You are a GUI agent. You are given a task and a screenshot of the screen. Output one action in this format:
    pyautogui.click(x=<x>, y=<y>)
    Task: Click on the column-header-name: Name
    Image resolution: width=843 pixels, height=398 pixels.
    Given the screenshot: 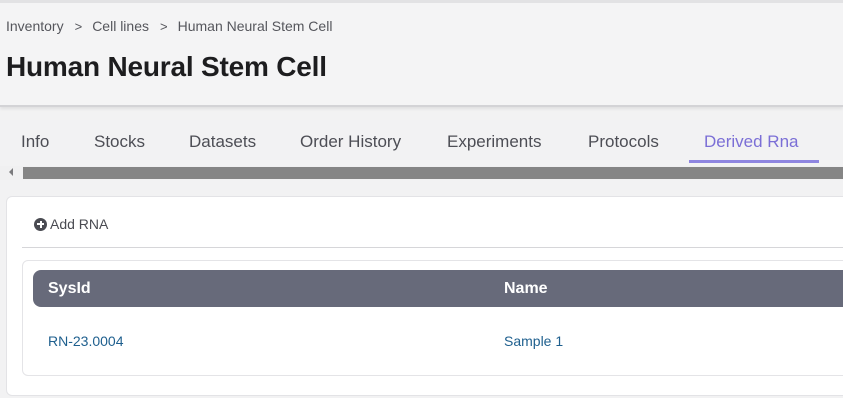 What is the action you would take?
    pyautogui.click(x=526, y=289)
    